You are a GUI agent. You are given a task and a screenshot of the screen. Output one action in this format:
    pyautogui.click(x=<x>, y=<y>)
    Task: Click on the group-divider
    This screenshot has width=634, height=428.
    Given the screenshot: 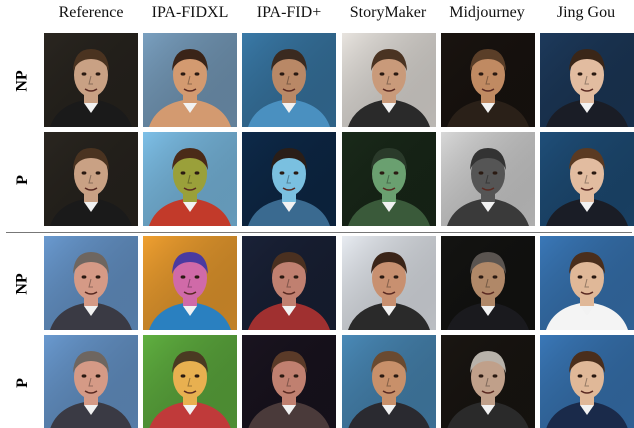 What is the action you would take?
    pyautogui.click(x=319, y=232)
    